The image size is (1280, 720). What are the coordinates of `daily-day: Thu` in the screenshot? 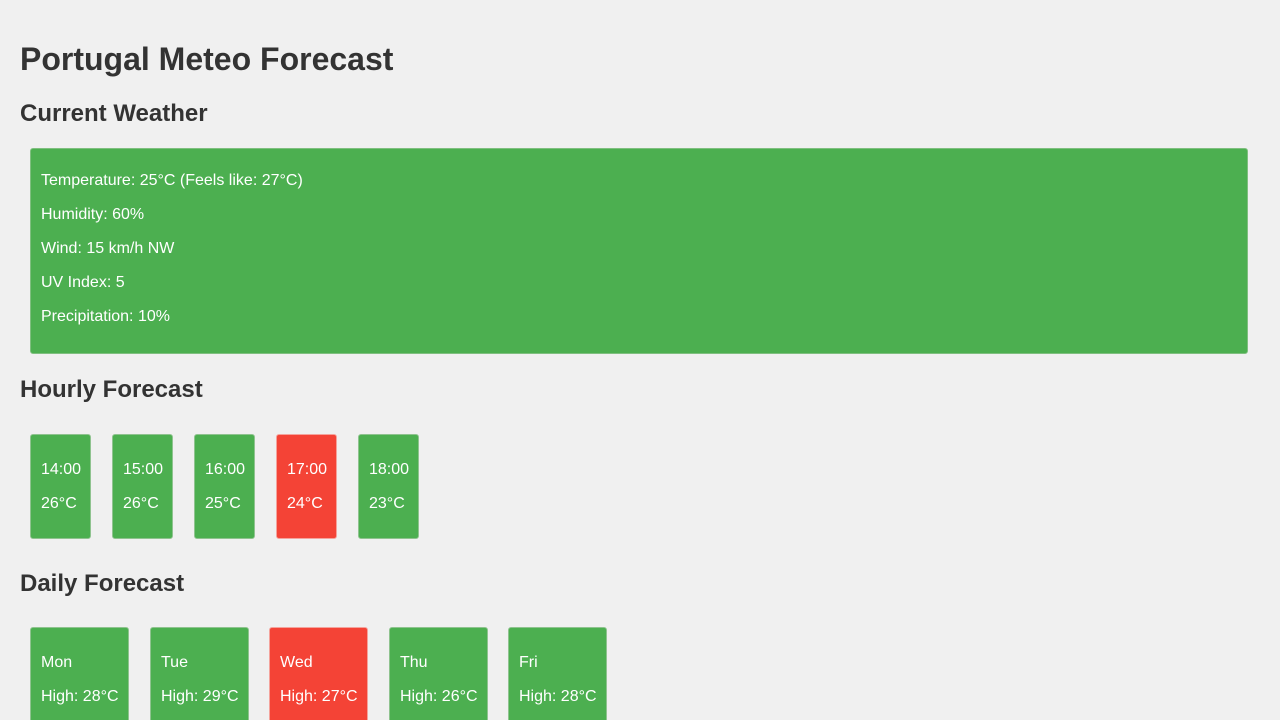 It's located at (414, 662).